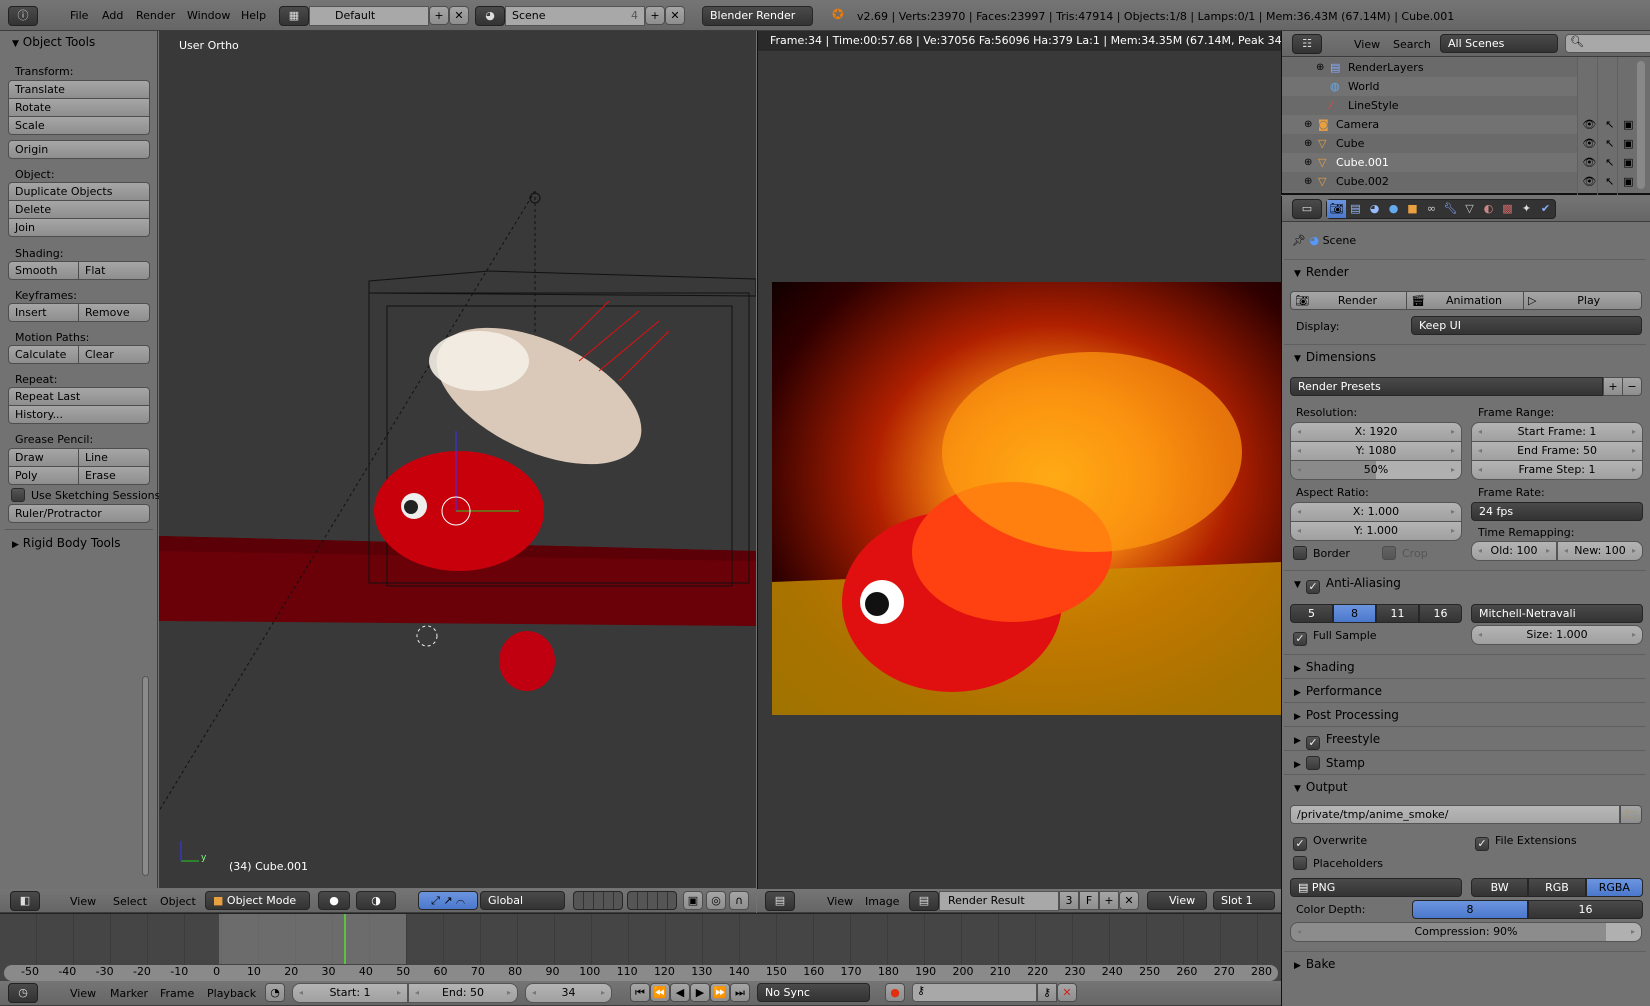  Describe the element at coordinates (1440, 613) in the screenshot. I see `aa-sample-16: 16` at that location.